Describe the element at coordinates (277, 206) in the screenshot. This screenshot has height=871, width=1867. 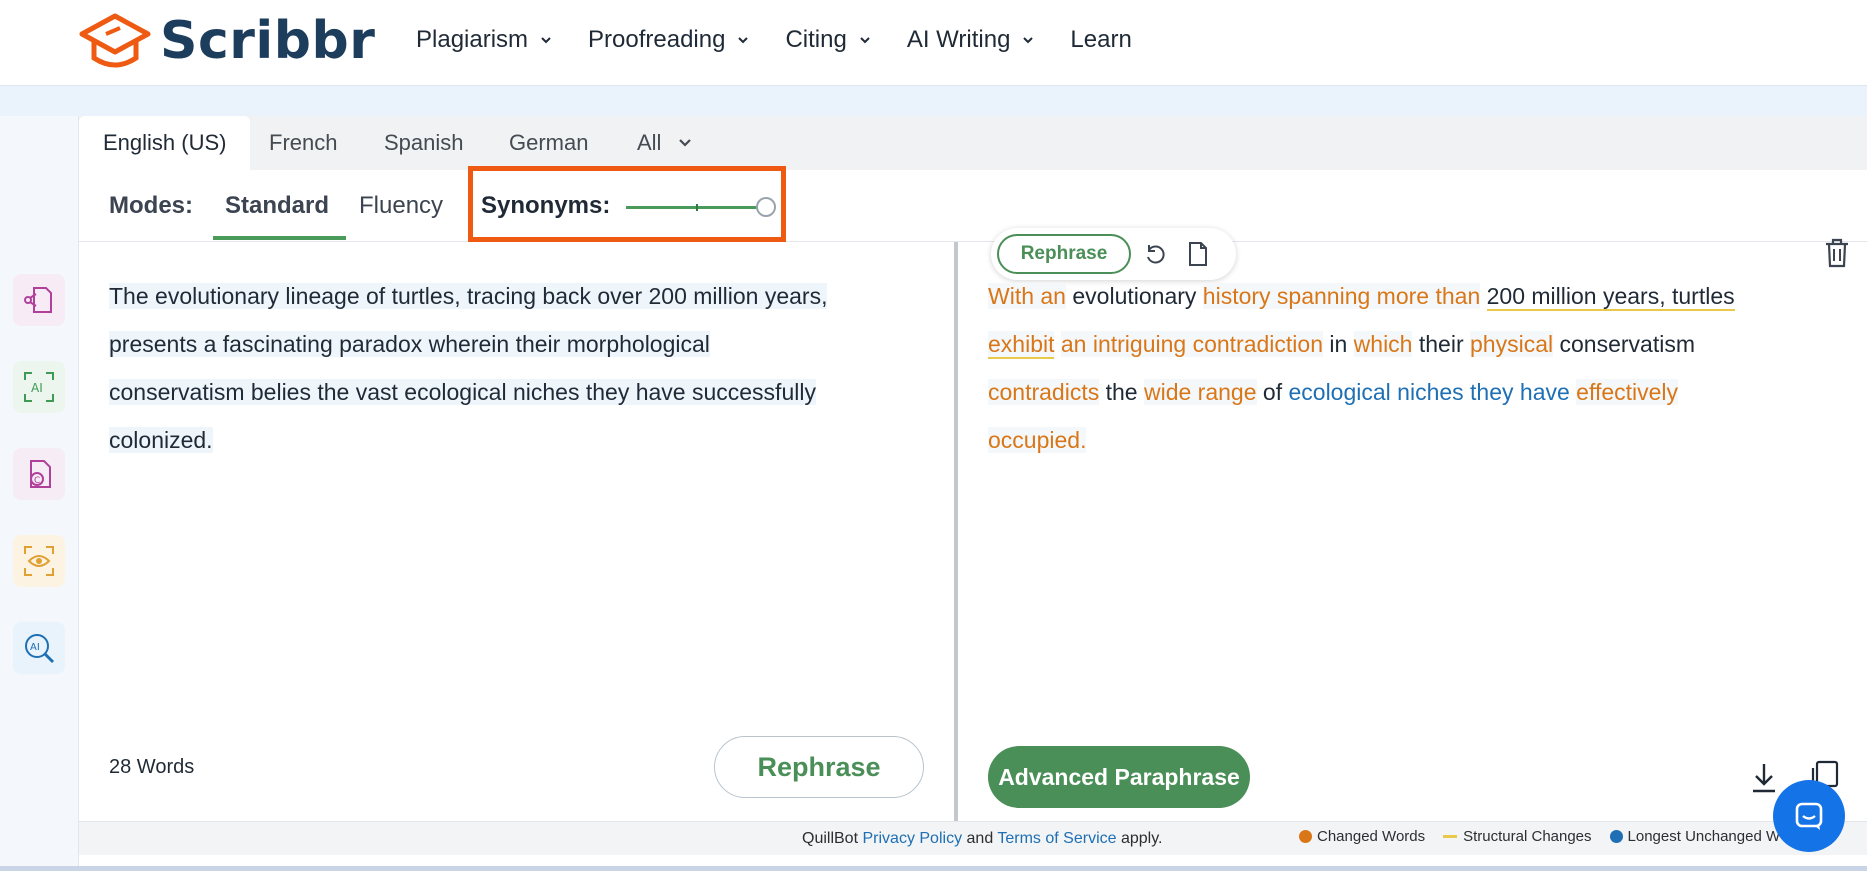
I see `mode-standard: Standard` at that location.